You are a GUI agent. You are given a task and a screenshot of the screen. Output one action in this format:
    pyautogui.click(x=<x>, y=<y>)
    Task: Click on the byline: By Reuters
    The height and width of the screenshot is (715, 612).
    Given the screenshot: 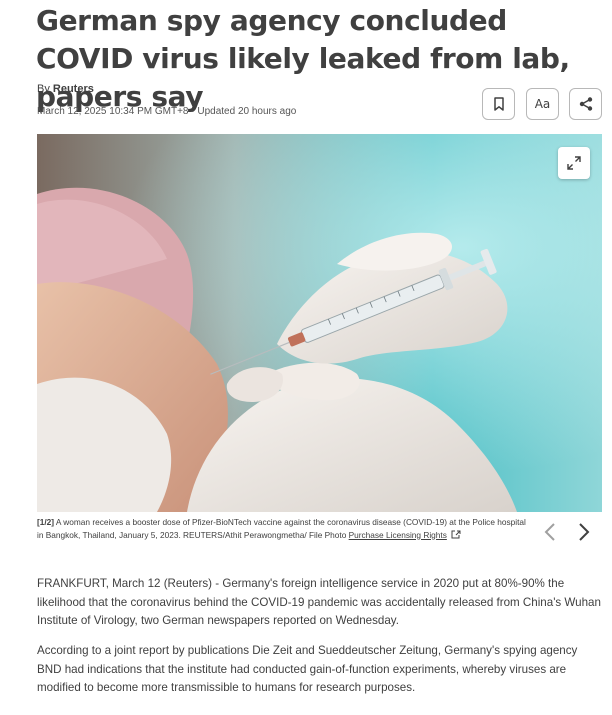 What is the action you would take?
    pyautogui.click(x=65, y=89)
    